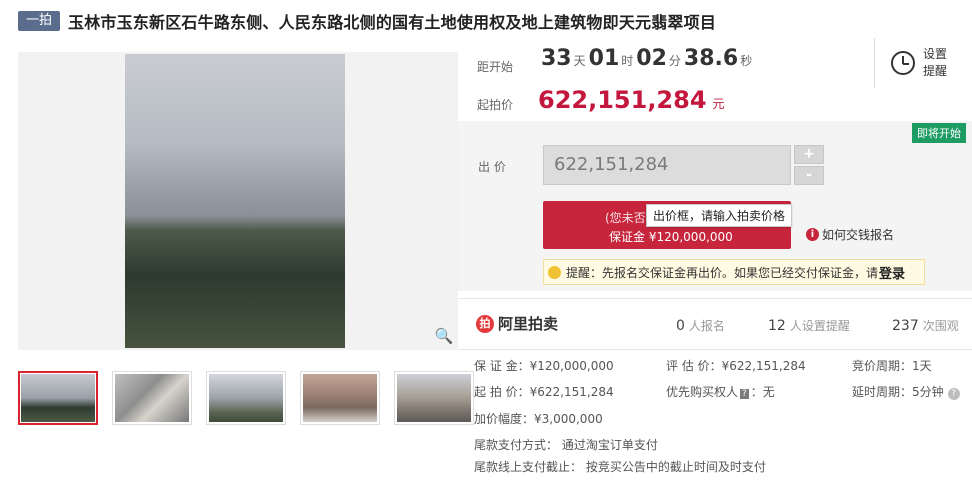 This screenshot has height=492, width=972. What do you see at coordinates (392, 22) in the screenshot?
I see `page-title: 玉林市玉东新区石牛路东侧、人民东路北侧的国有土地使用权及地上建筑物即天元翡翠项目` at bounding box center [392, 22].